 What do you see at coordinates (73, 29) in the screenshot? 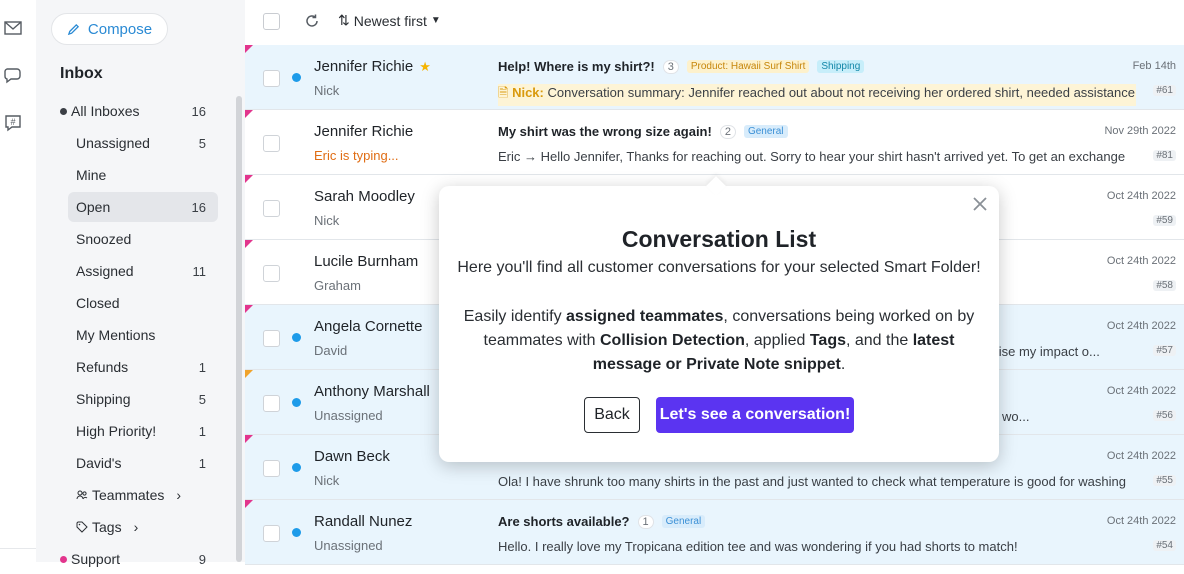
I see `pencil-icon` at bounding box center [73, 29].